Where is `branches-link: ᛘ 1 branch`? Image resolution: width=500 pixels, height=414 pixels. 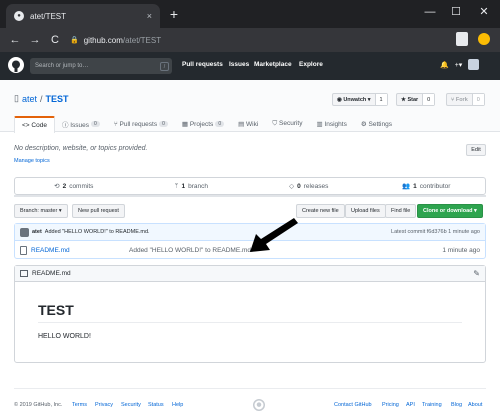 branches-link: ᛘ 1 branch is located at coordinates (192, 186).